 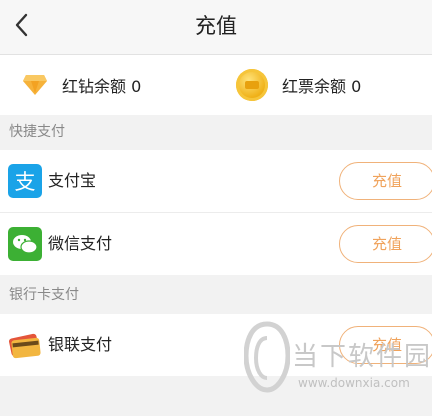 I want to click on list-item-alipay: 支 支付宝 充值, so click(x=216, y=181).